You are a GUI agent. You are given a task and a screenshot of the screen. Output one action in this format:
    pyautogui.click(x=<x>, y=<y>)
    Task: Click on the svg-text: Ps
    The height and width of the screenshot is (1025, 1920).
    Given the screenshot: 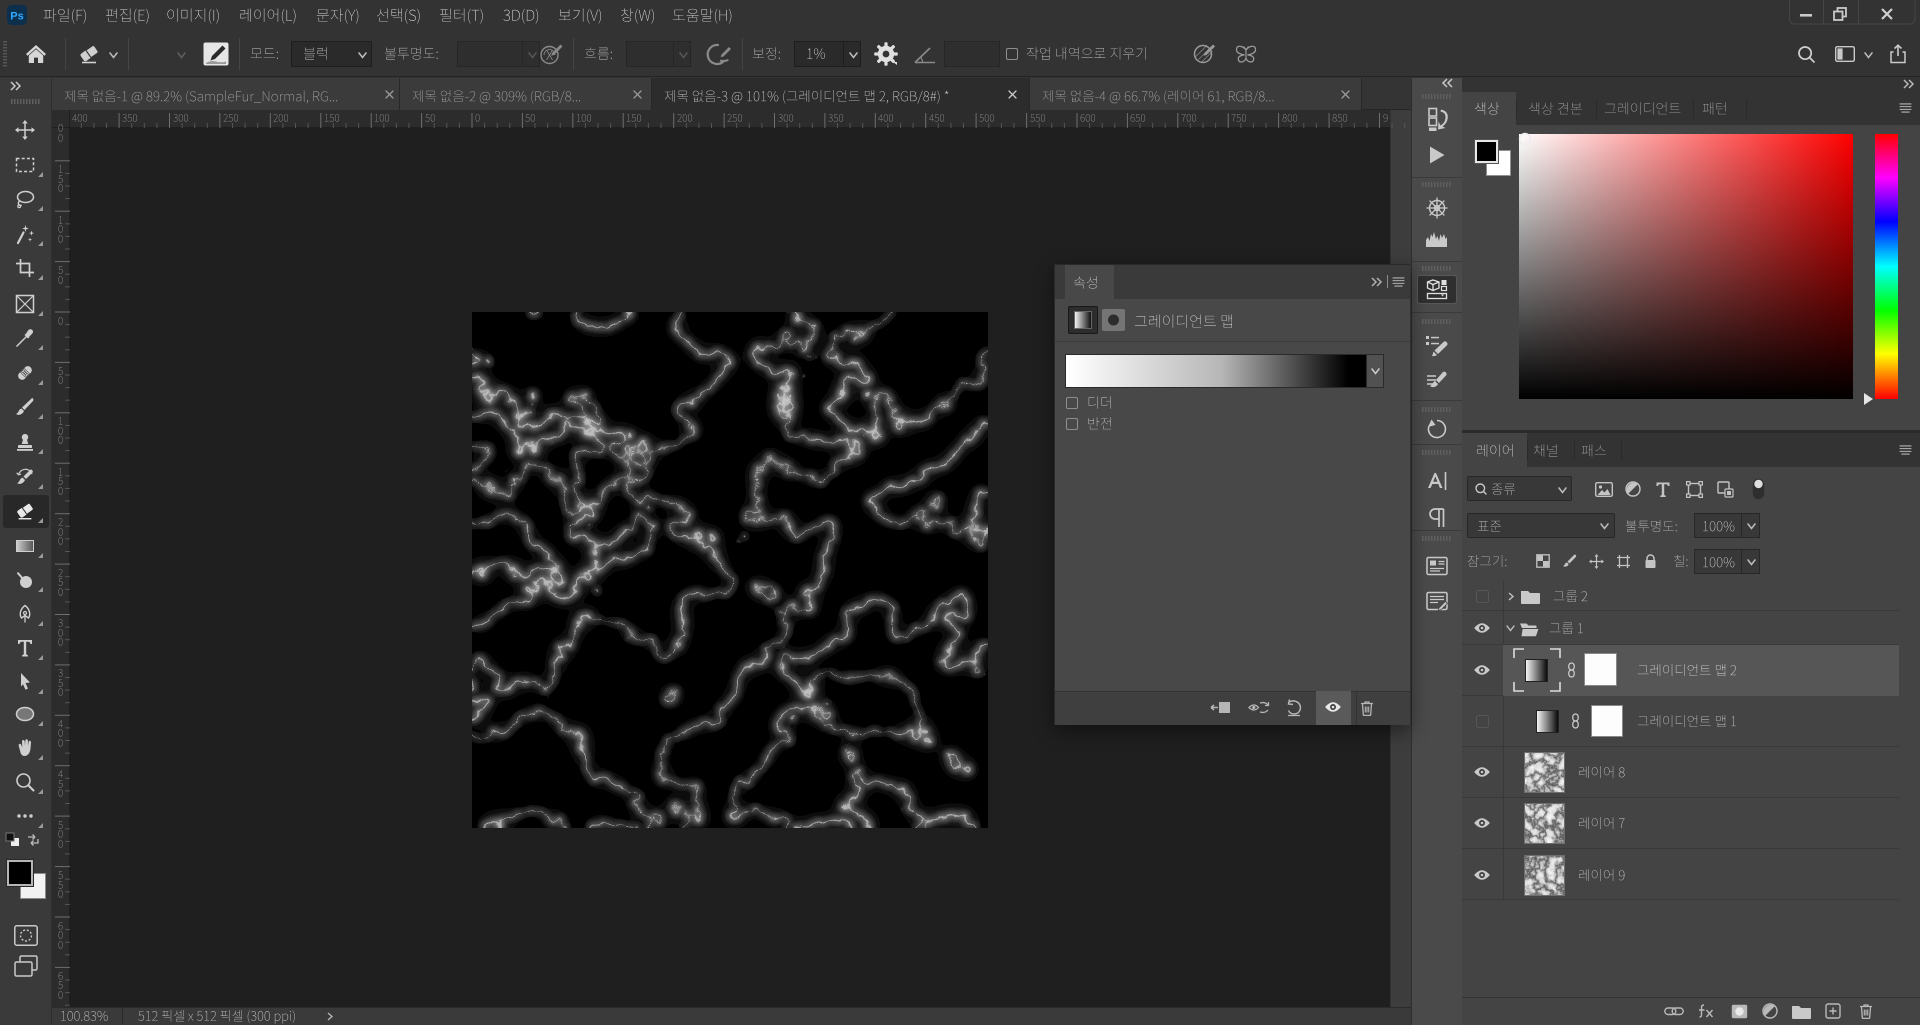 What is the action you would take?
    pyautogui.click(x=16, y=17)
    